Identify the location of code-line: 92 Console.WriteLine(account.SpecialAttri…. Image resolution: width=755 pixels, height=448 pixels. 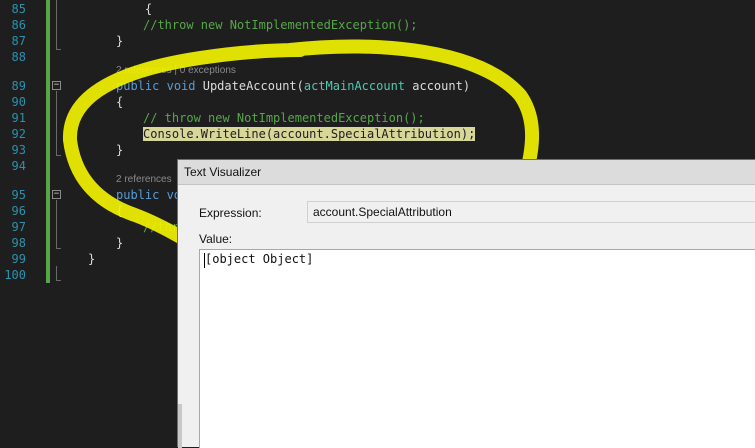
(377, 134).